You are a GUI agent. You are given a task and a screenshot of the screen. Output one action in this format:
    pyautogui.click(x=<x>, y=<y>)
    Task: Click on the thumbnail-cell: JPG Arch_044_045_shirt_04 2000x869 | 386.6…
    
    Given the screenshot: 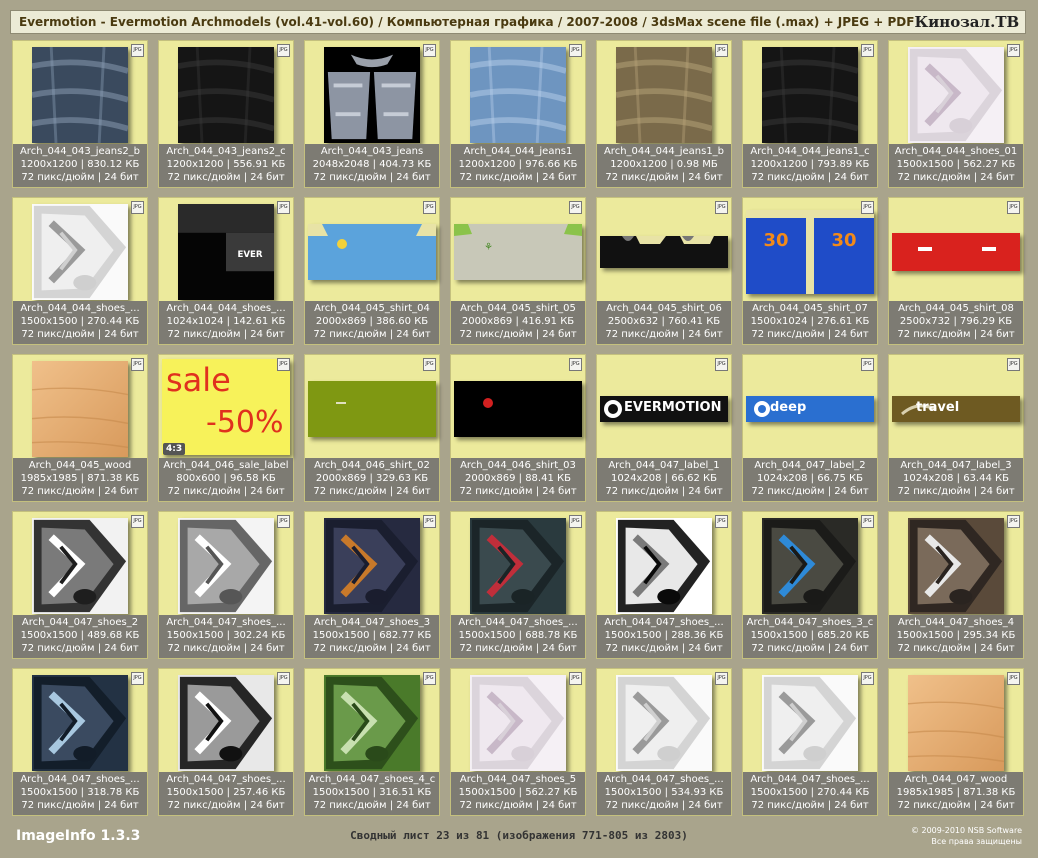 What is the action you would take?
    pyautogui.click(x=372, y=271)
    